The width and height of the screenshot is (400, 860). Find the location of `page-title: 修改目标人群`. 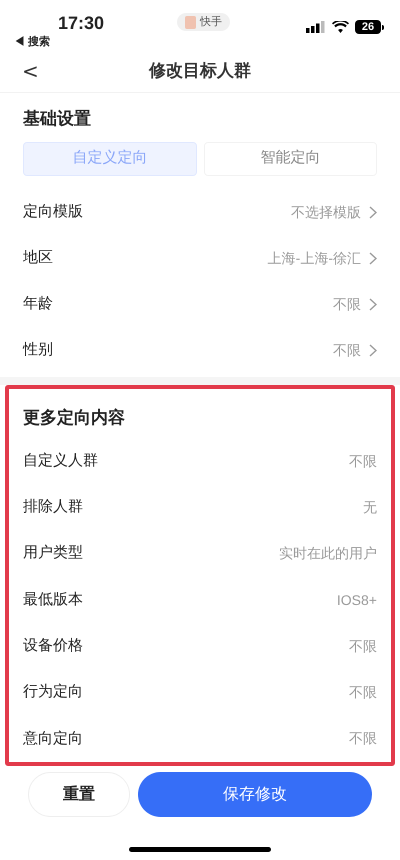

page-title: 修改目标人群 is located at coordinates (200, 71).